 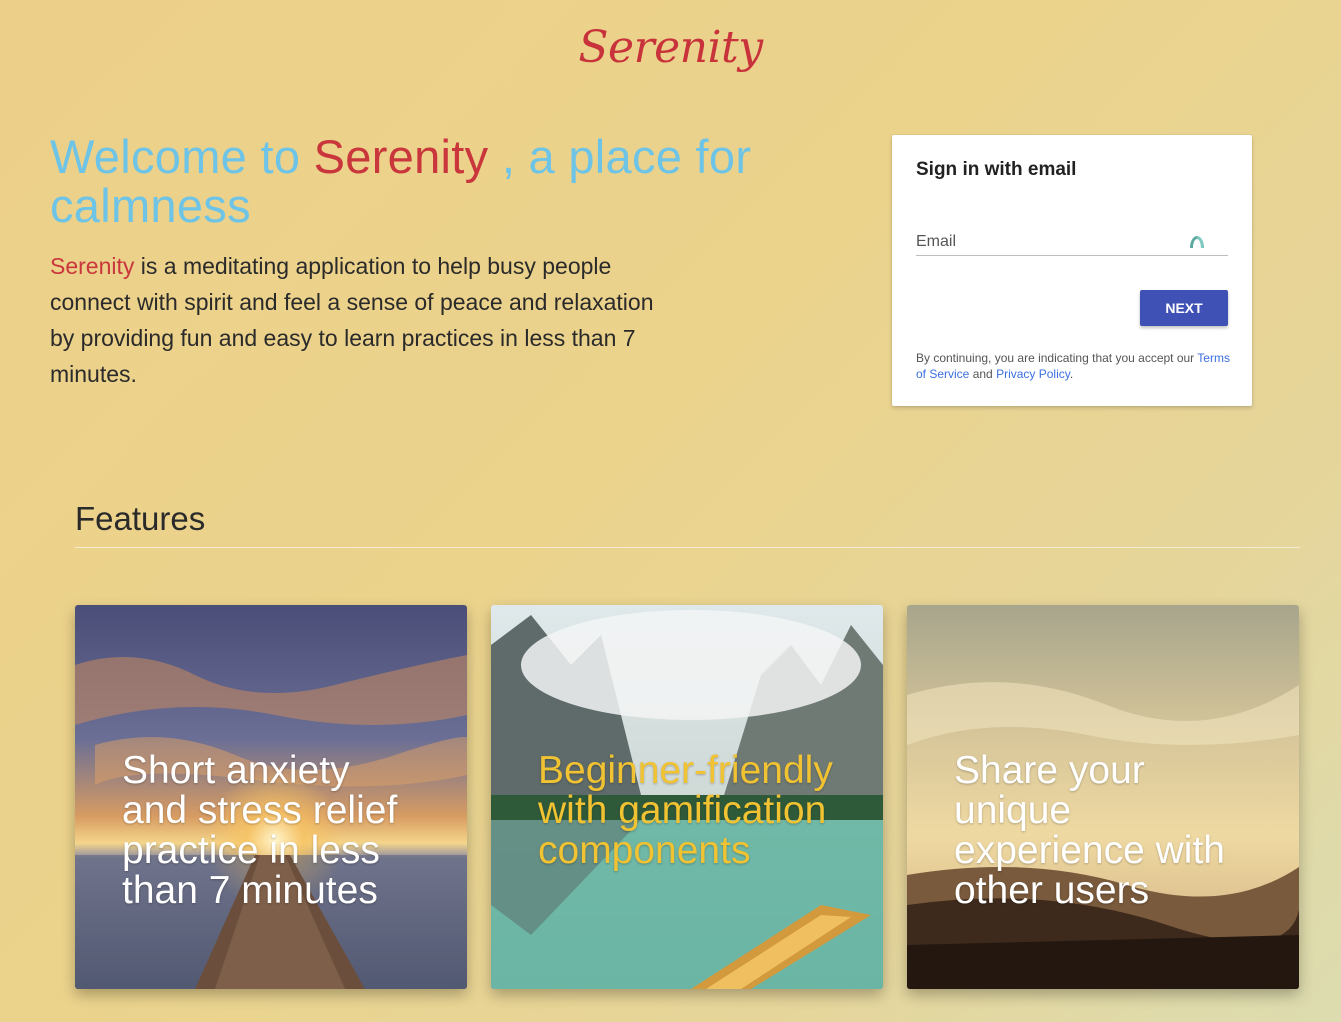 What do you see at coordinates (1033, 374) in the screenshot?
I see `privacy-policy-link: Privacy Policy` at bounding box center [1033, 374].